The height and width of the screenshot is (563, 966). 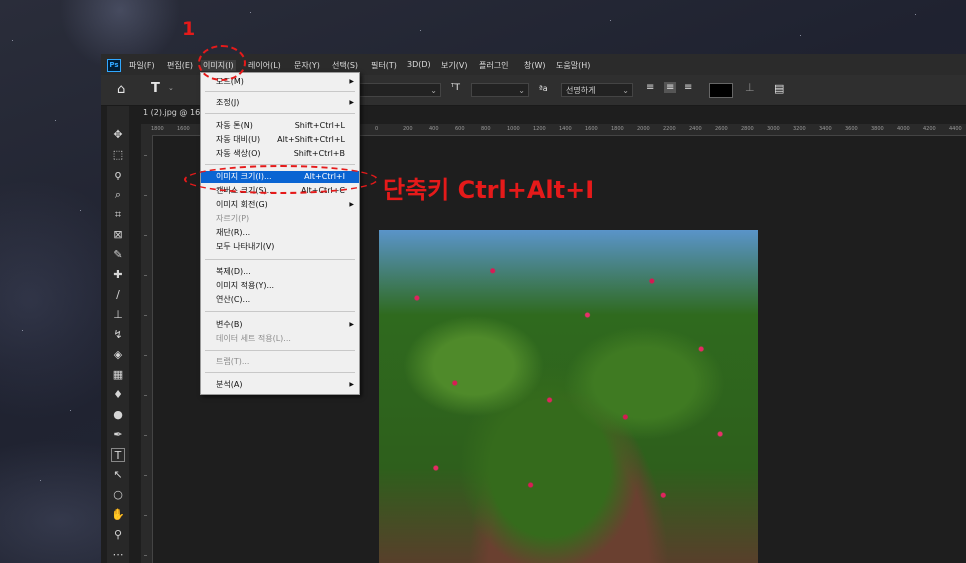 I want to click on align-right-icon: ≡, so click(x=688, y=87).